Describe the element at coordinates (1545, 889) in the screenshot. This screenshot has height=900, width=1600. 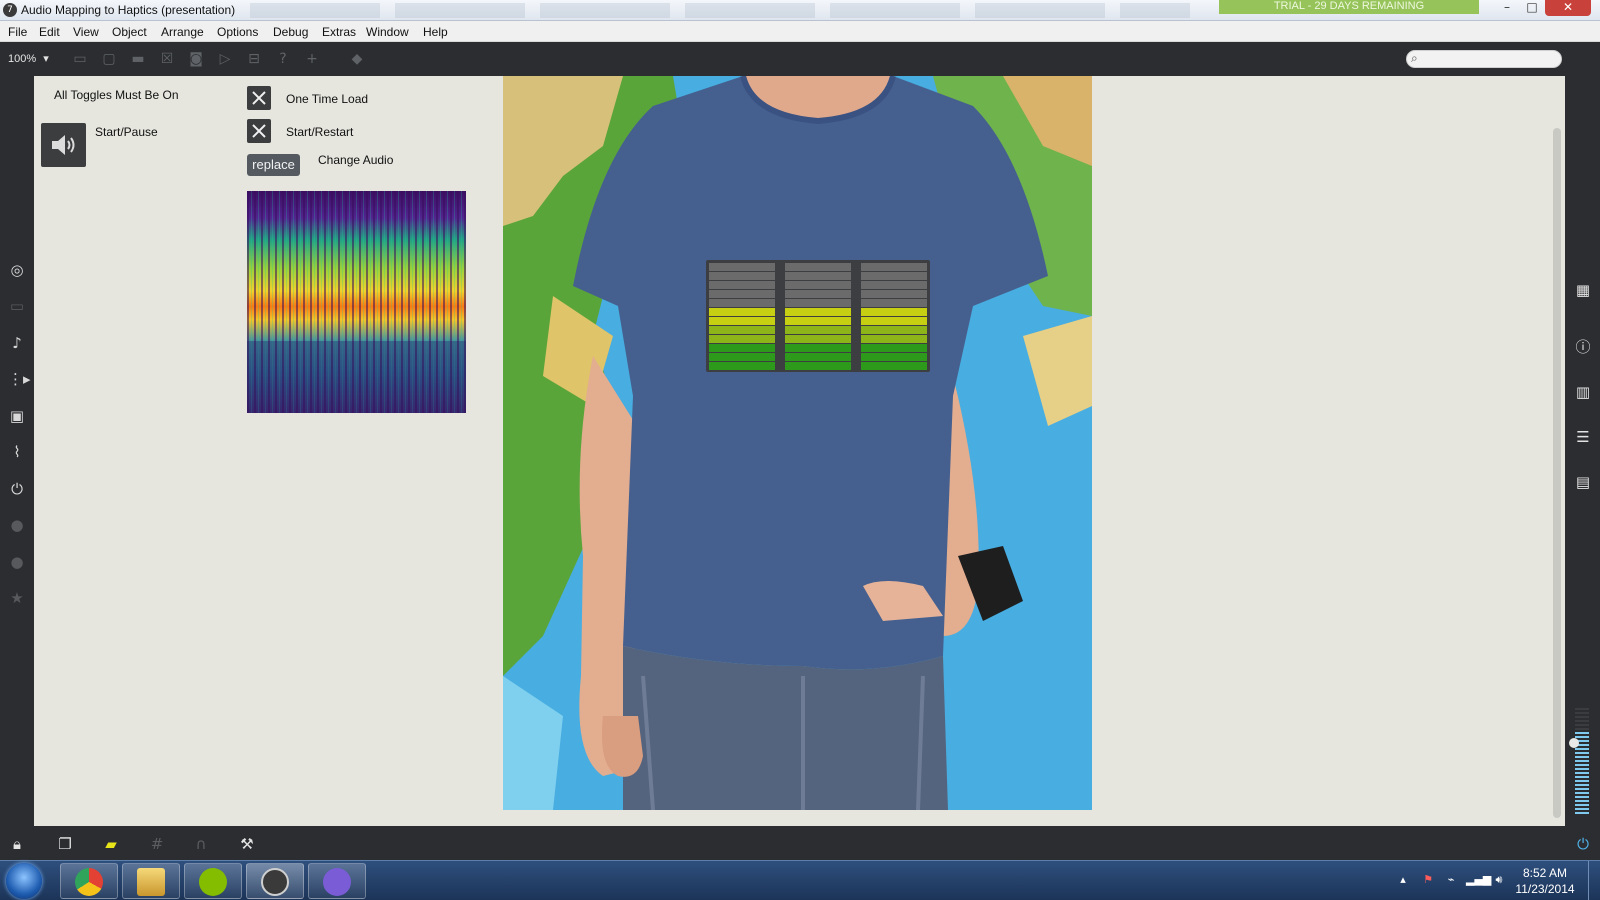
I see `clock-date: 11/23/2014` at that location.